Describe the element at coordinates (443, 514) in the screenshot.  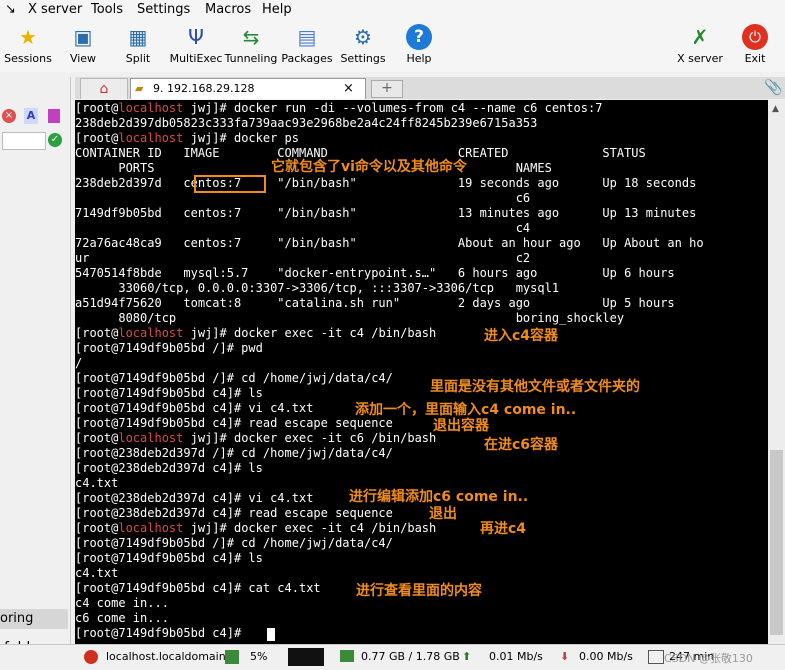
I see `annotation-exit: 退出` at that location.